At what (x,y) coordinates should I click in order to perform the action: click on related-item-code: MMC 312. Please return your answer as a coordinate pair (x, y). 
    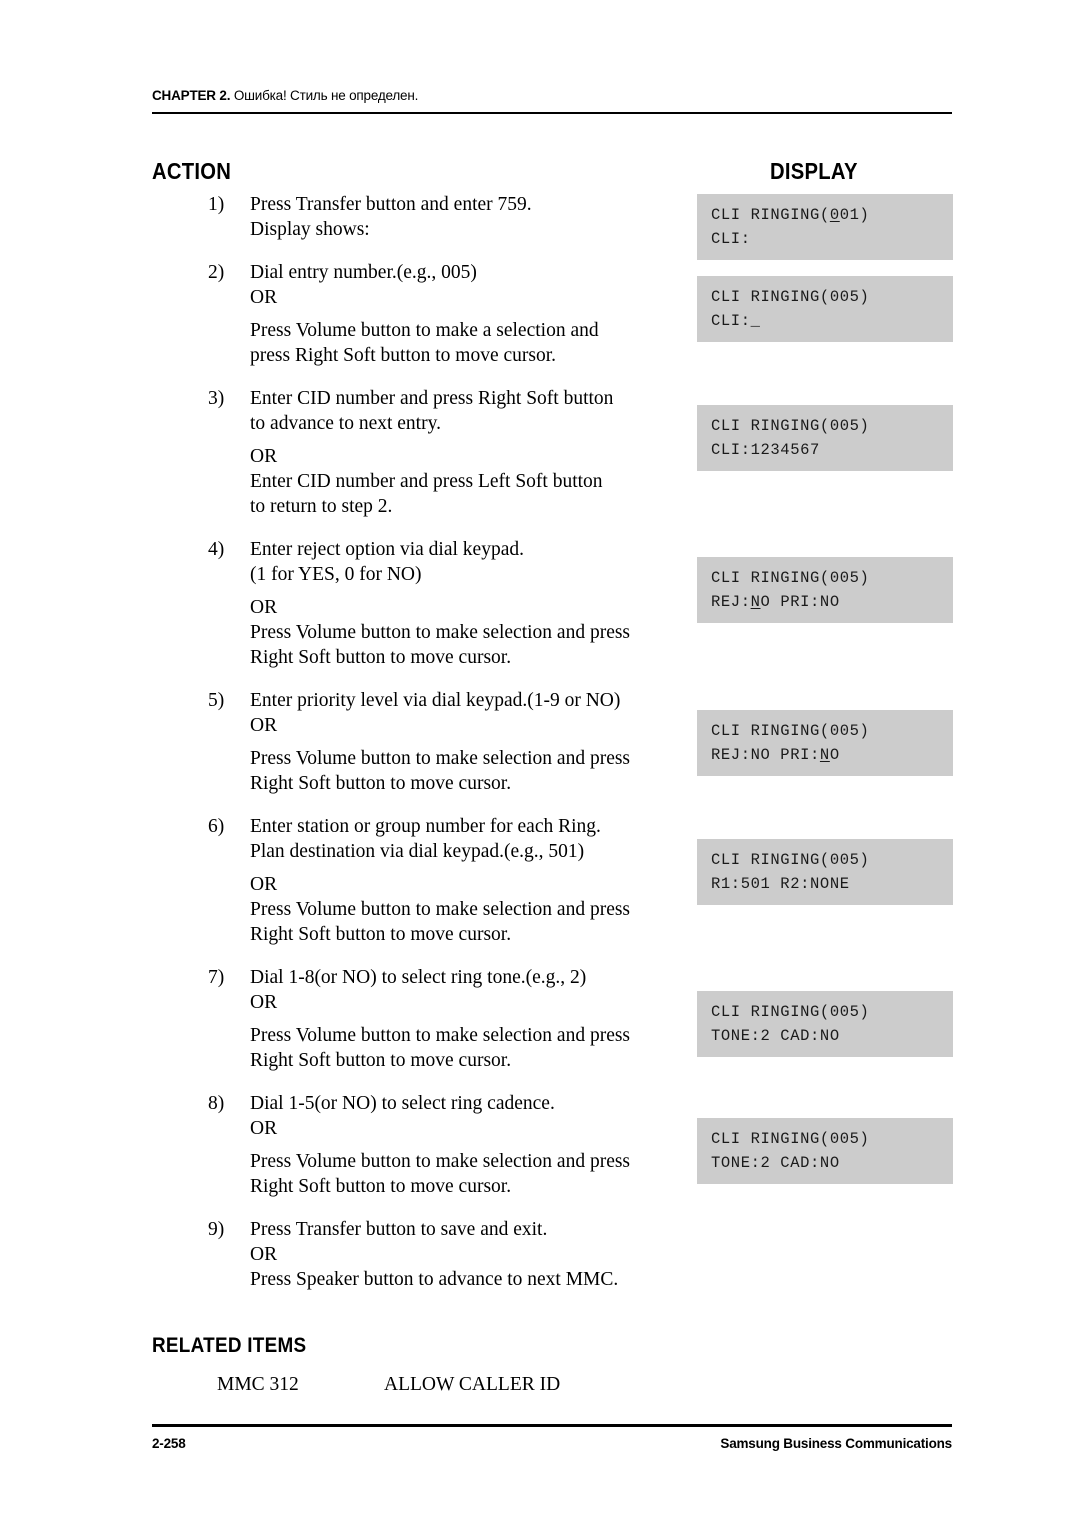
    Looking at the image, I should click on (258, 1384).